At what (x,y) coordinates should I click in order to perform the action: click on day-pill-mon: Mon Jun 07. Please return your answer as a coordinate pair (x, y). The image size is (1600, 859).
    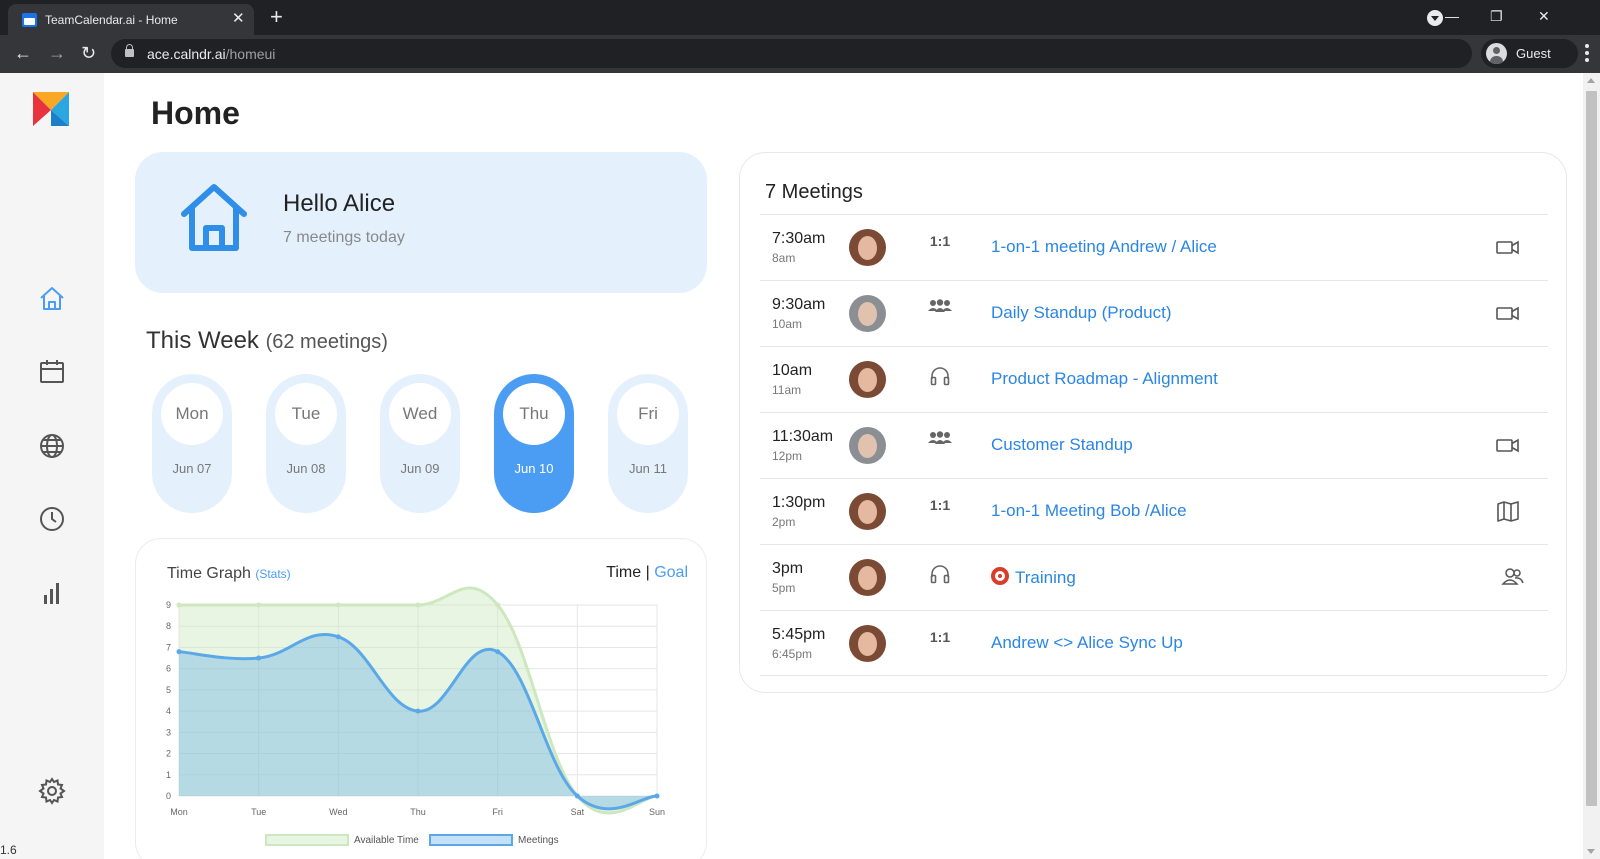
    Looking at the image, I should click on (192, 443).